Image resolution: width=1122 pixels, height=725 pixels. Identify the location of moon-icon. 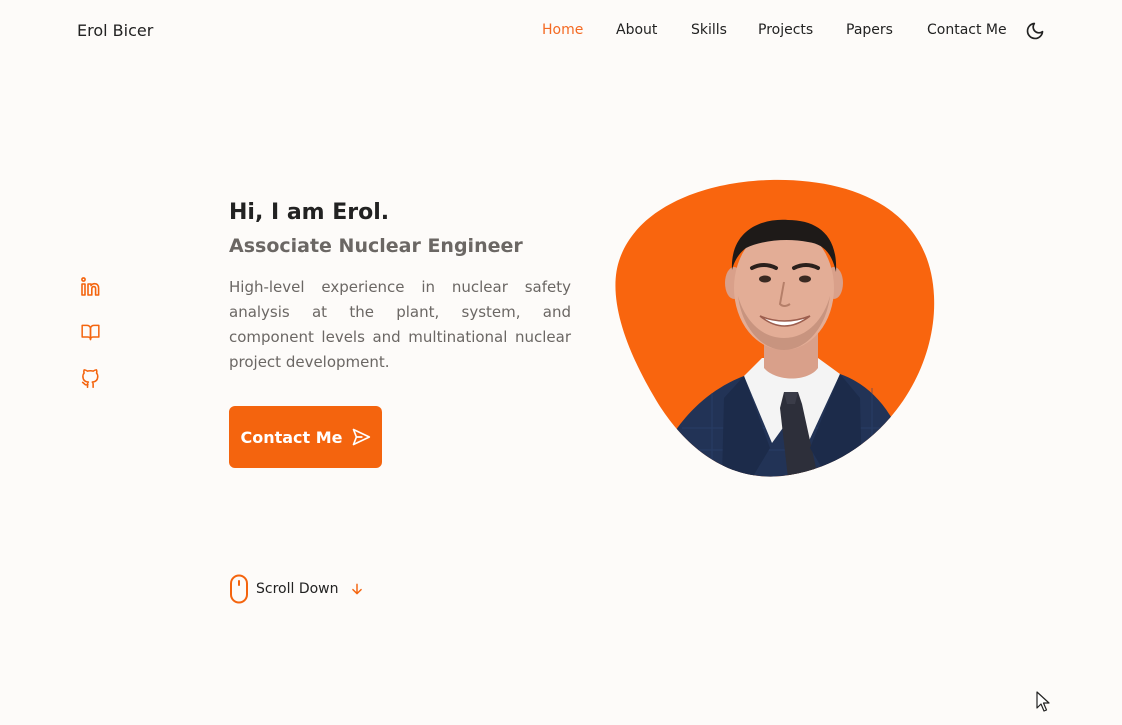
(1035, 31).